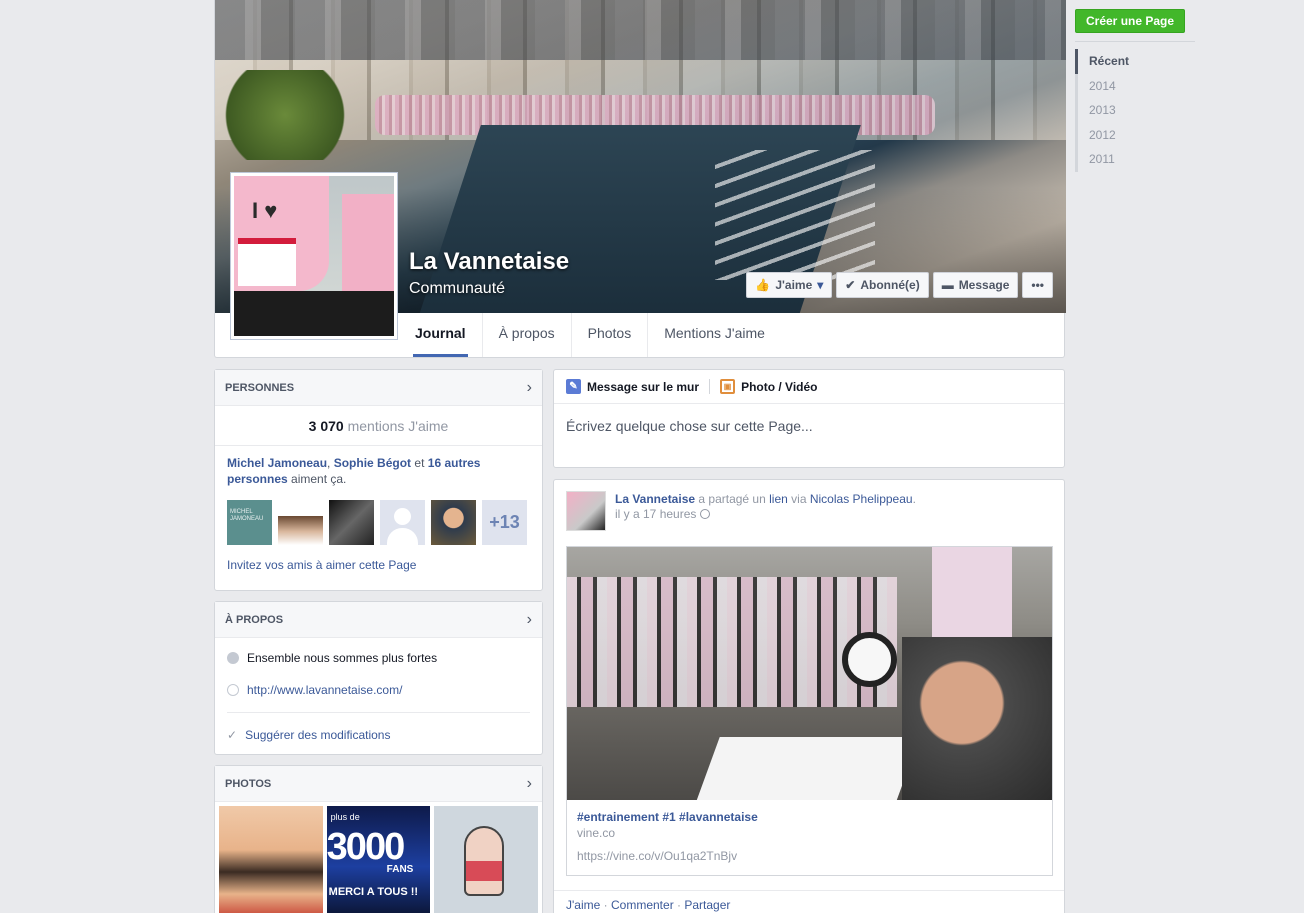 This screenshot has height=913, width=1304. Describe the element at coordinates (249, 522) in the screenshot. I see `avatar: MICHEL JAMONEAU` at that location.